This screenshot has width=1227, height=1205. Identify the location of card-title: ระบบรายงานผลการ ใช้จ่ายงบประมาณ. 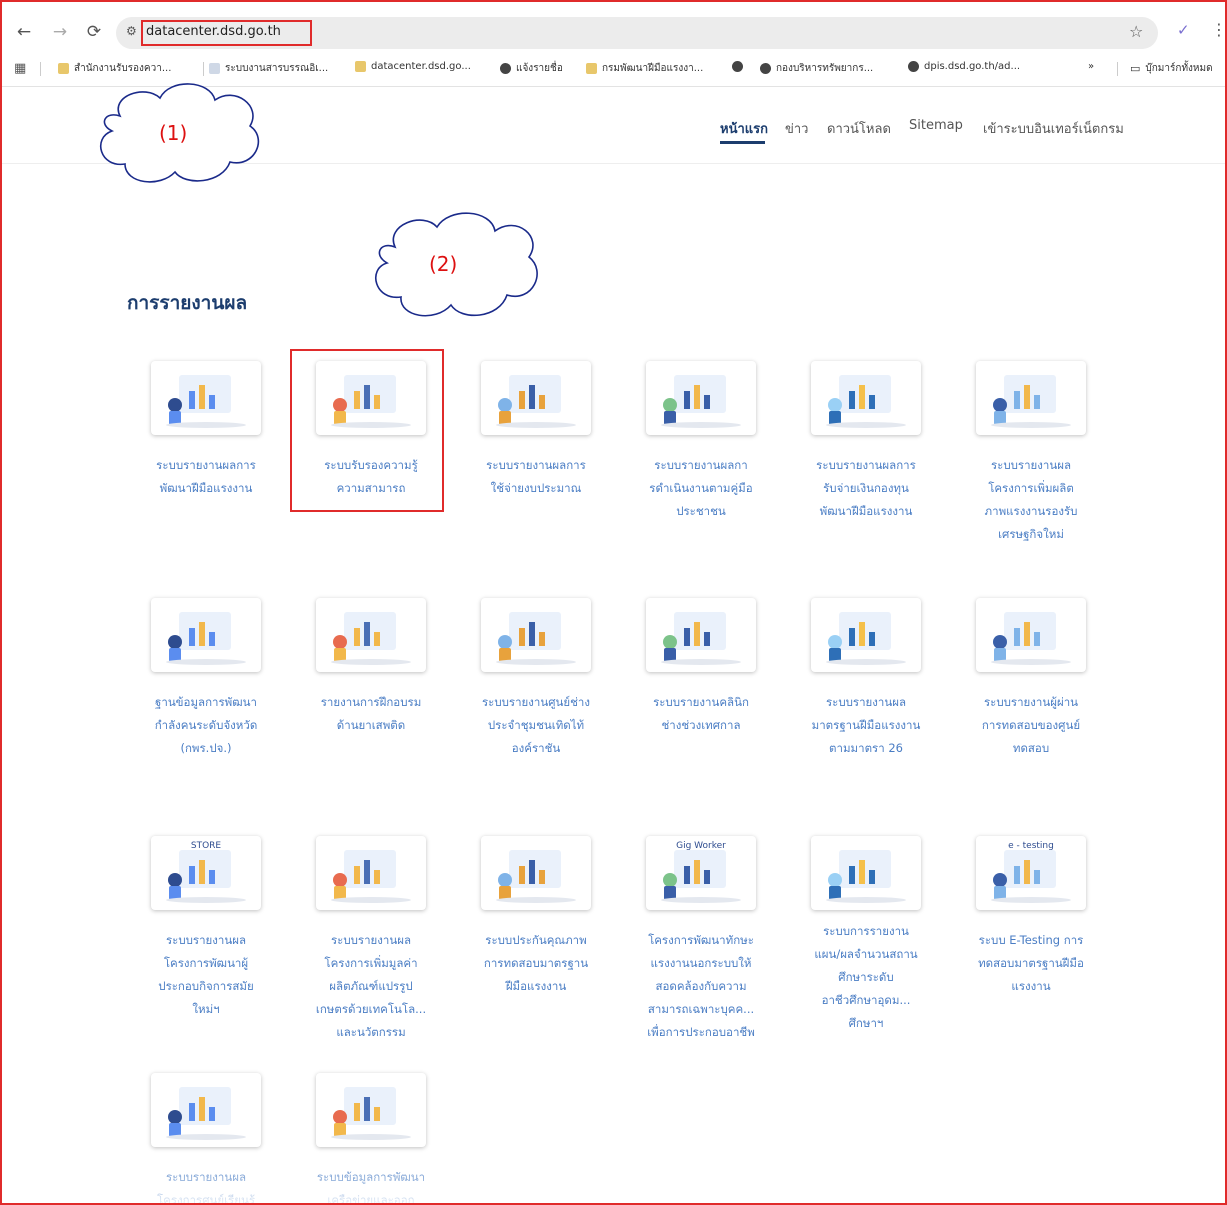
(536, 477).